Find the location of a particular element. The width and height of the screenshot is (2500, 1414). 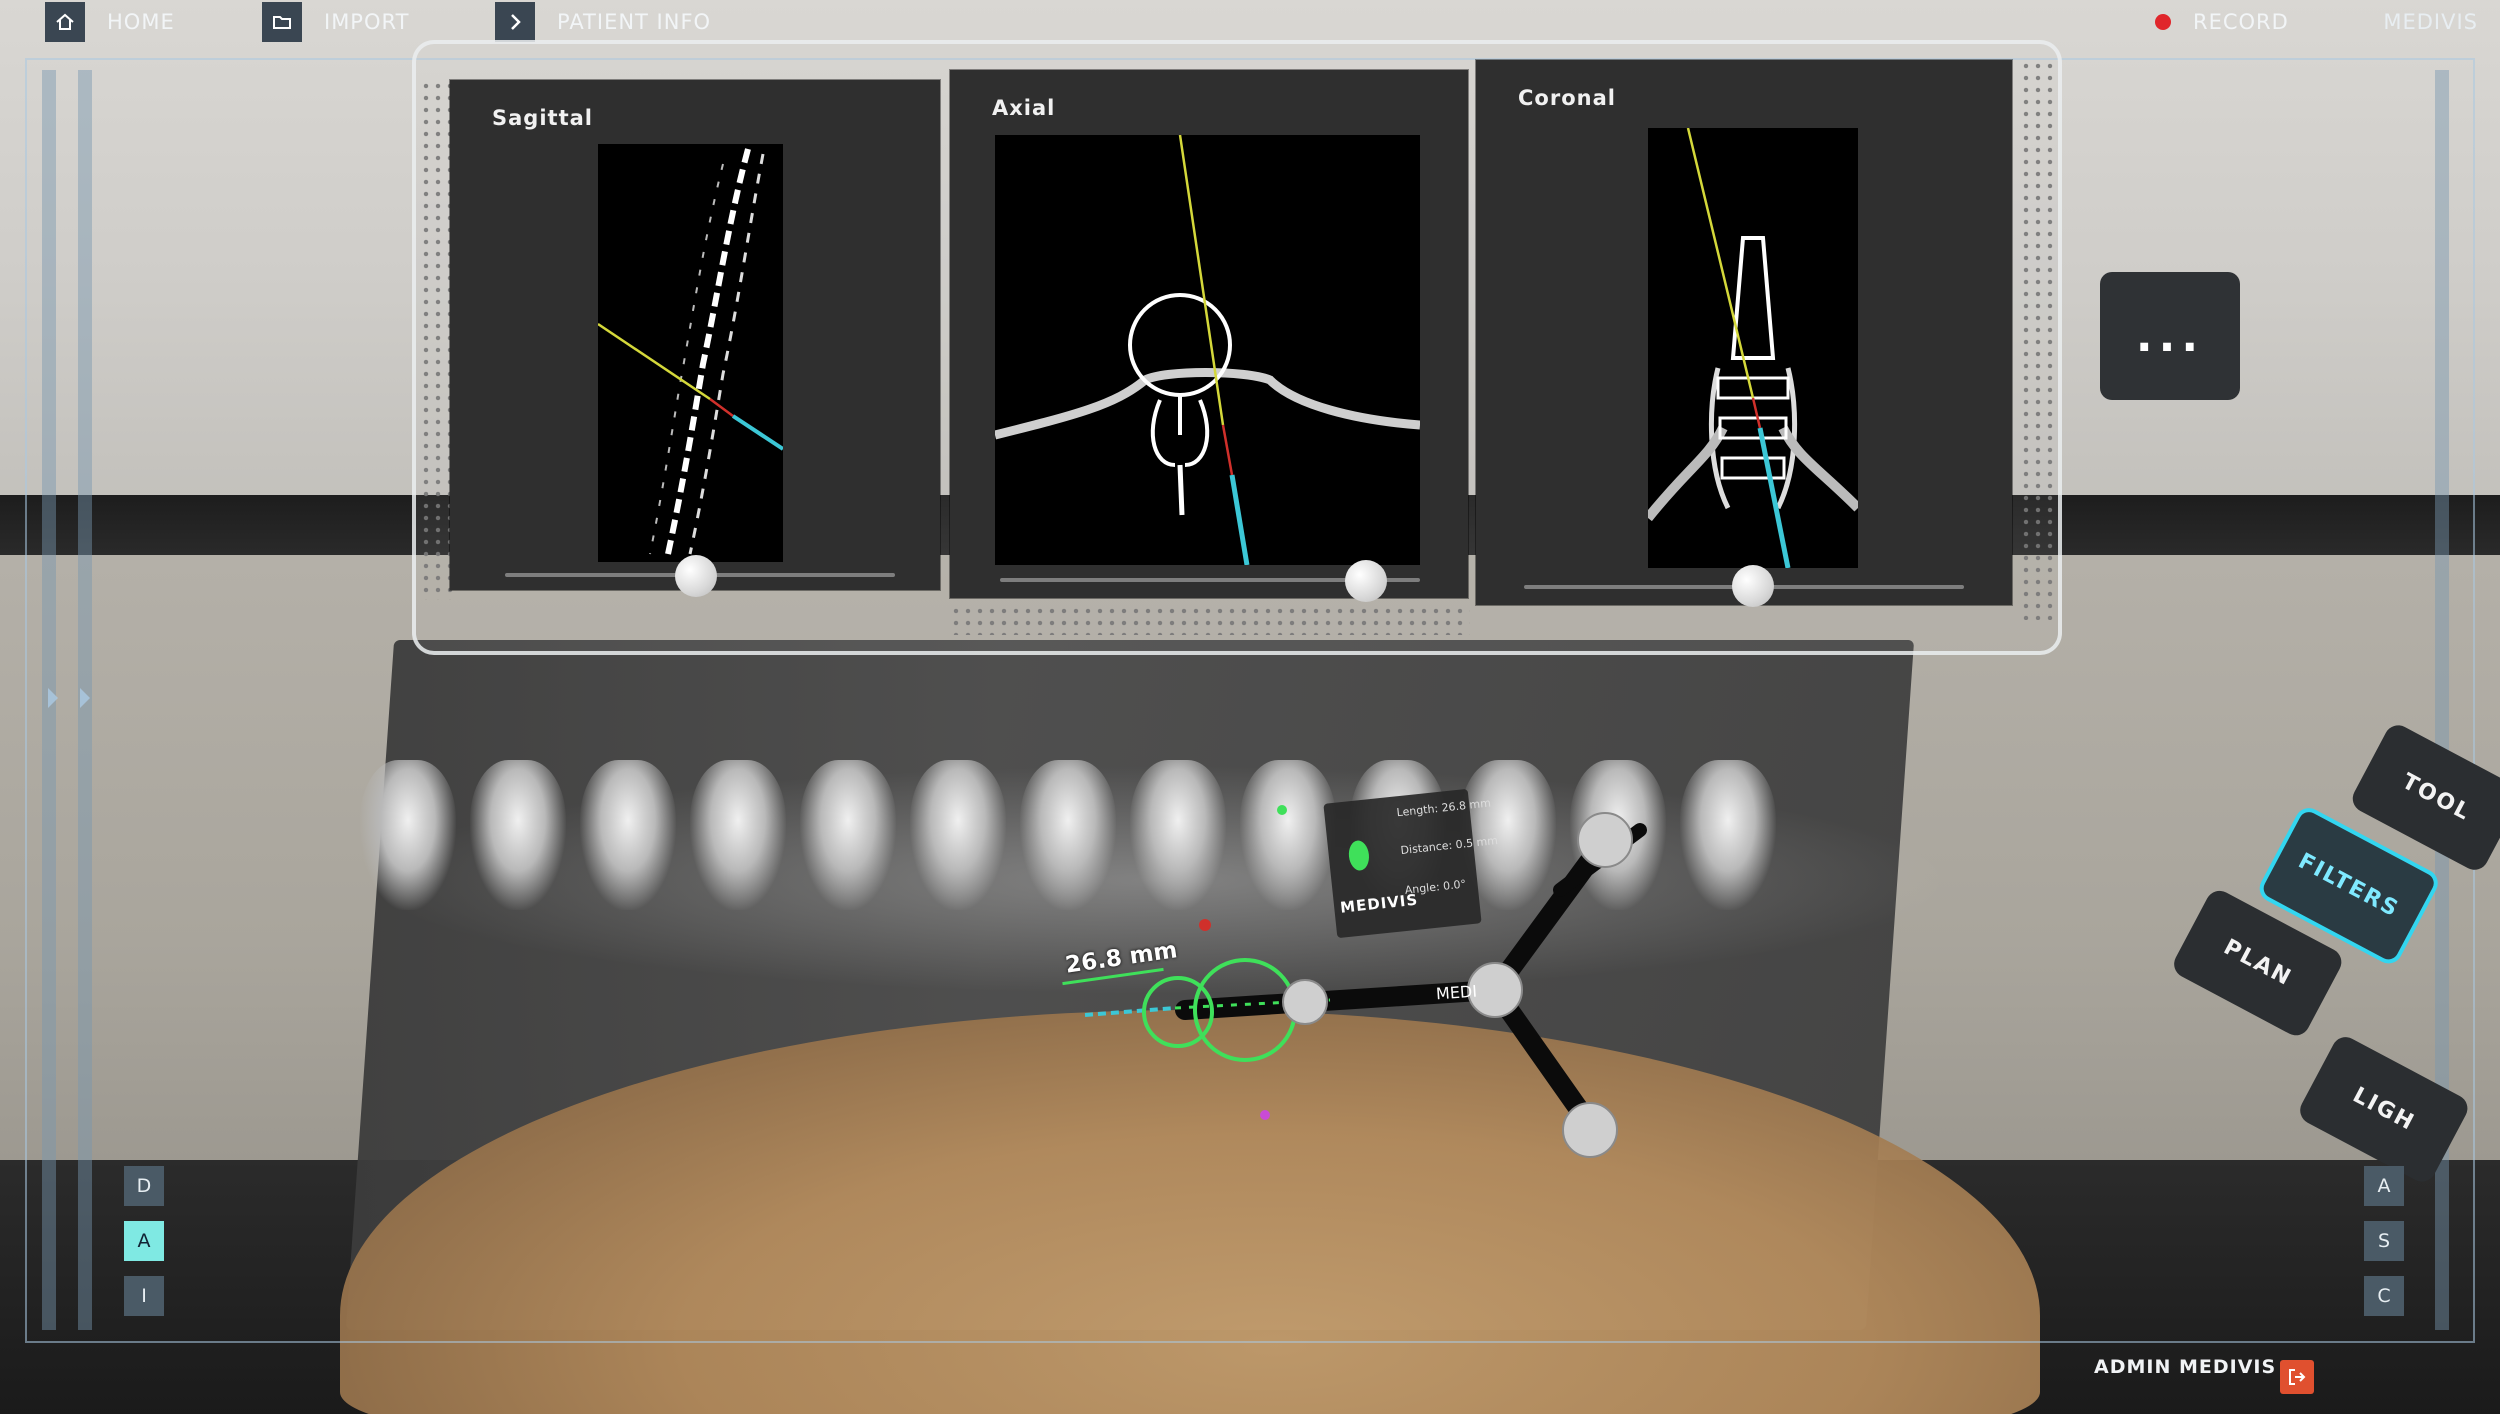

sagittal-slider-thumb is located at coordinates (696, 576).